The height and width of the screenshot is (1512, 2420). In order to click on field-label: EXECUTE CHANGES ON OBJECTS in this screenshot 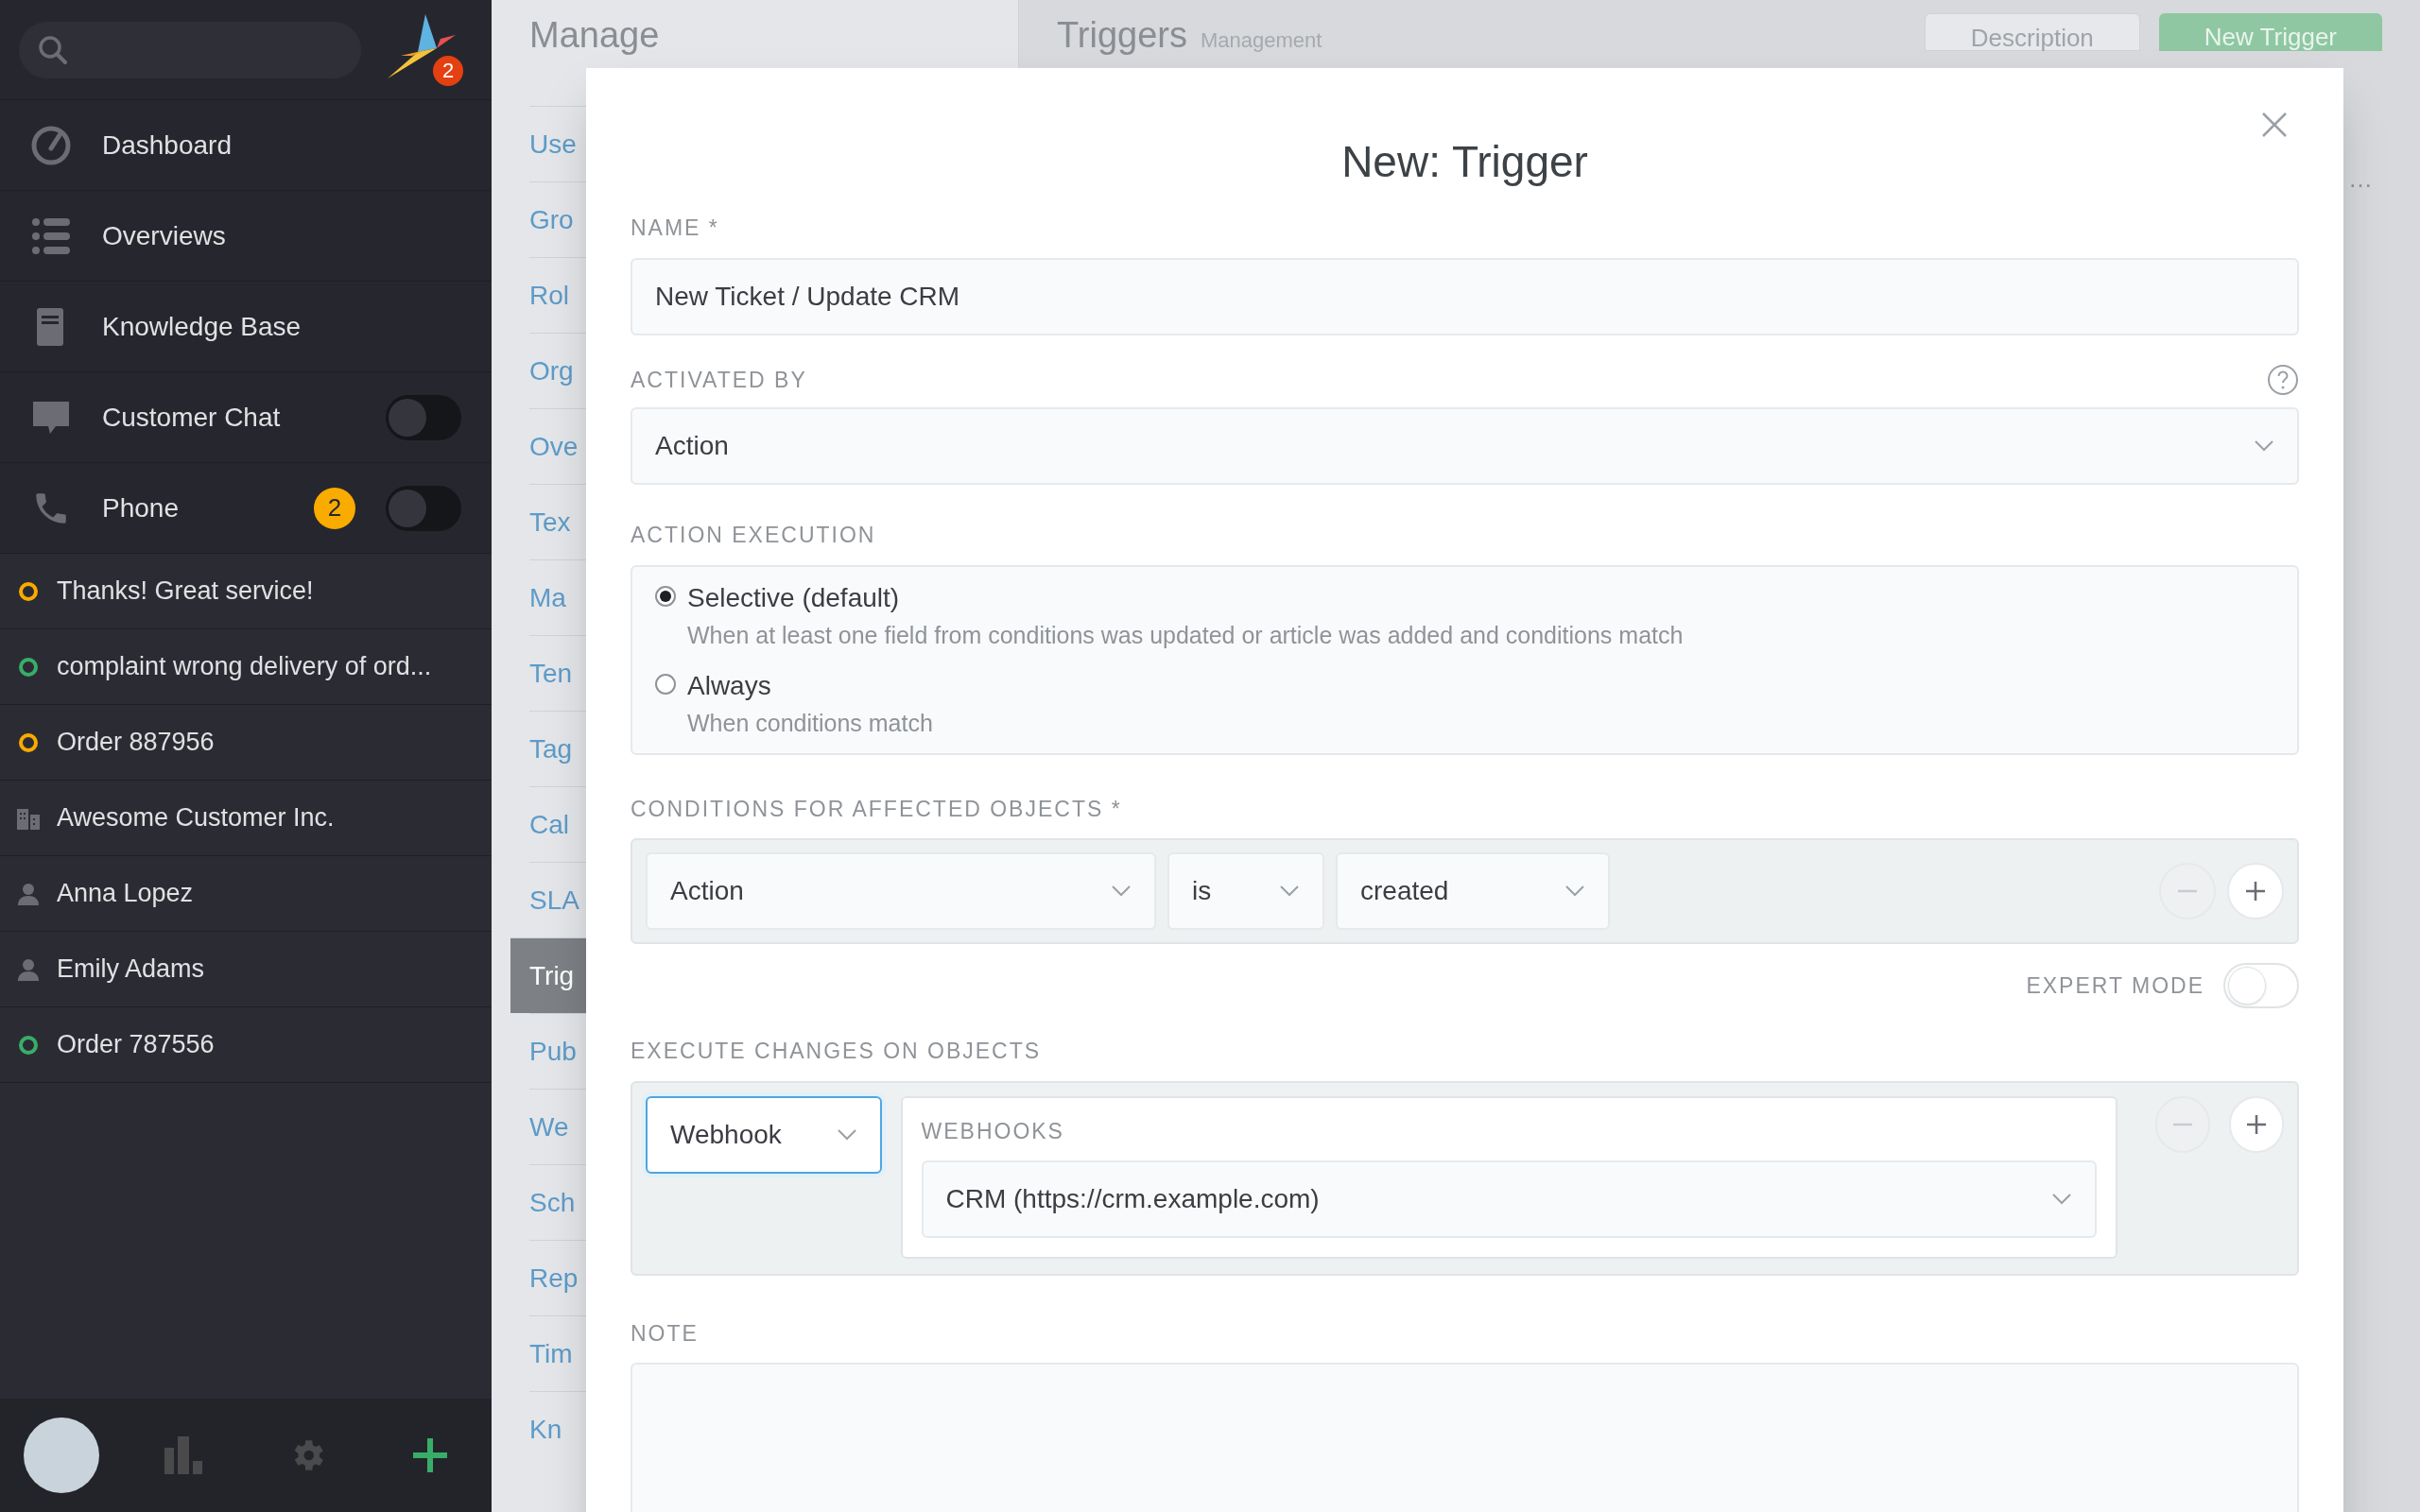, I will do `click(837, 1051)`.